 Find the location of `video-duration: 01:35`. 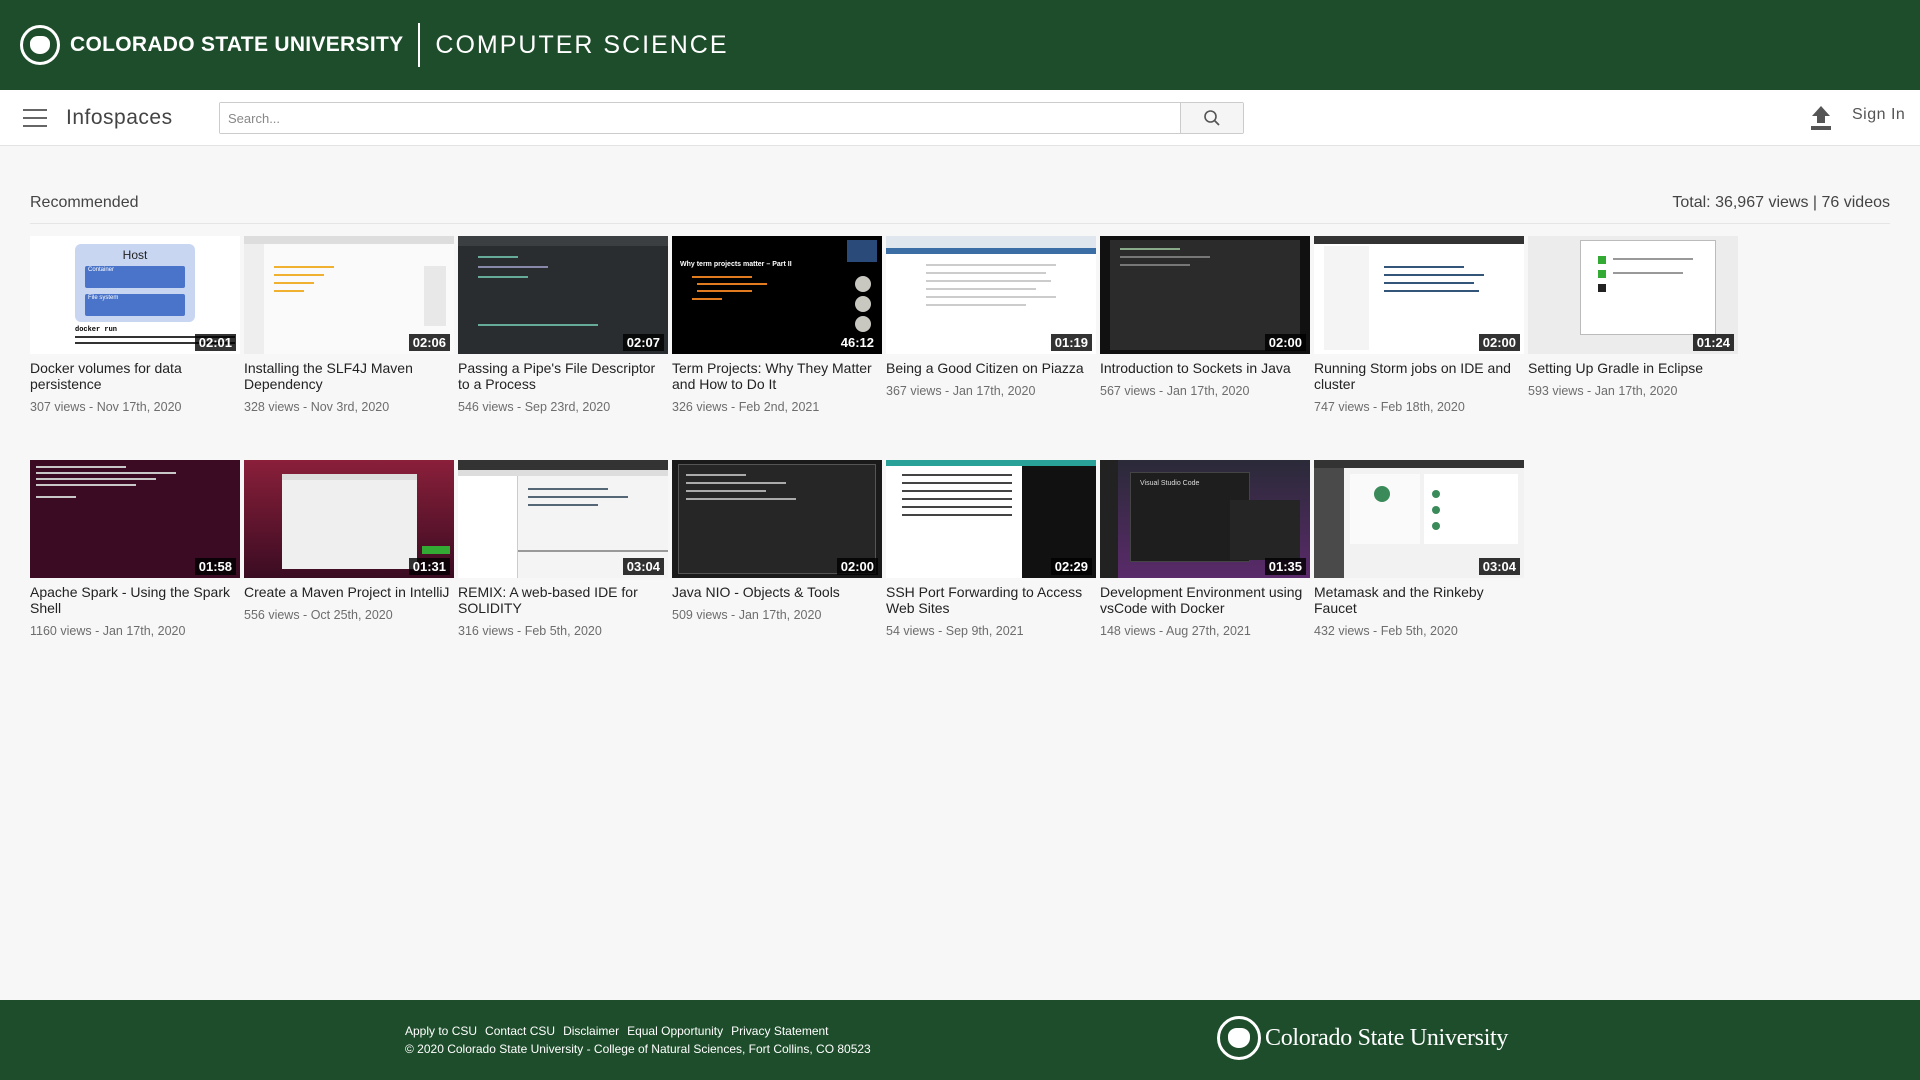

video-duration: 01:35 is located at coordinates (1285, 566).